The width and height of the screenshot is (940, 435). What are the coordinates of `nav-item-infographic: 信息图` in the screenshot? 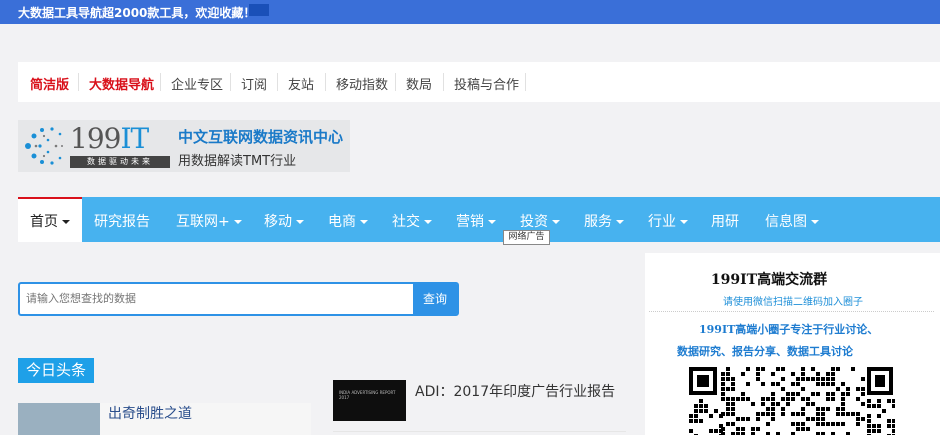 It's located at (792, 221).